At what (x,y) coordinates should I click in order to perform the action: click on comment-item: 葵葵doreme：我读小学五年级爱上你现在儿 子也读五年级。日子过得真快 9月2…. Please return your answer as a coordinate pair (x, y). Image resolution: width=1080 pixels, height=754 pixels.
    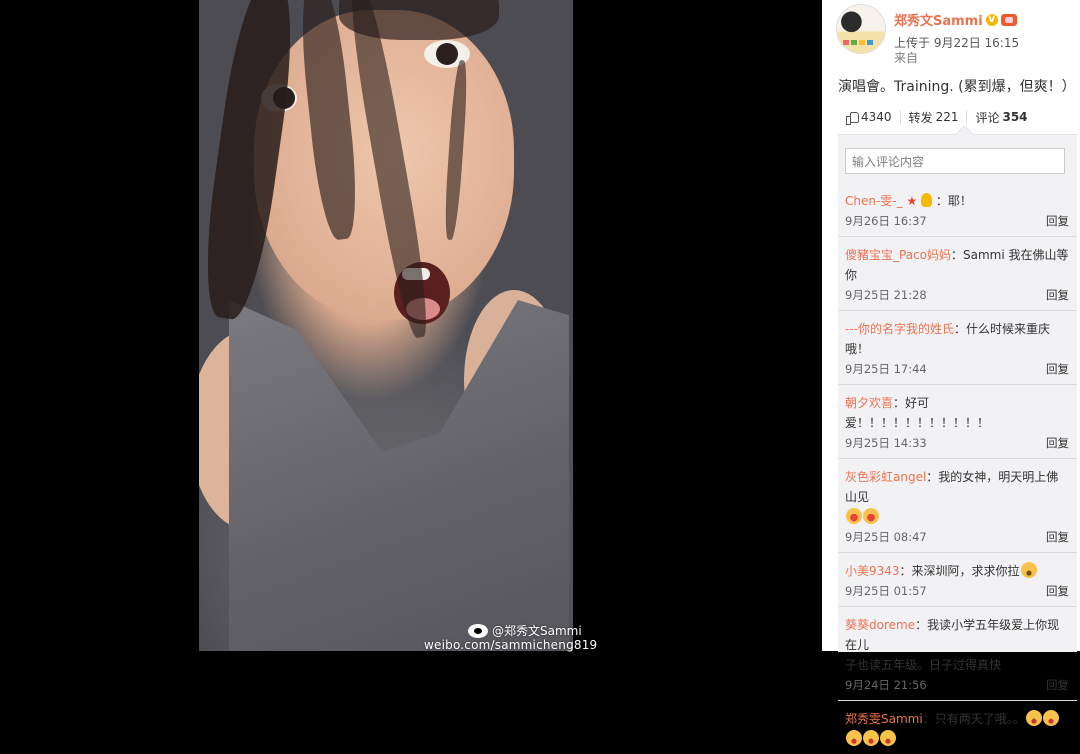
    Looking at the image, I should click on (957, 654).